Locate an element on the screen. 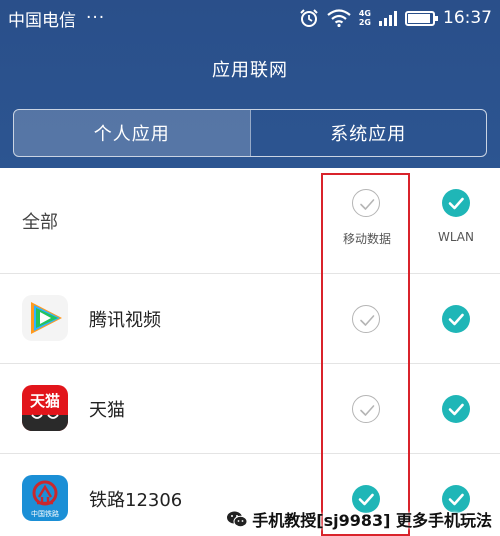 The width and height of the screenshot is (500, 536). mobile-data-toggle-tencent-video is located at coordinates (366, 319).